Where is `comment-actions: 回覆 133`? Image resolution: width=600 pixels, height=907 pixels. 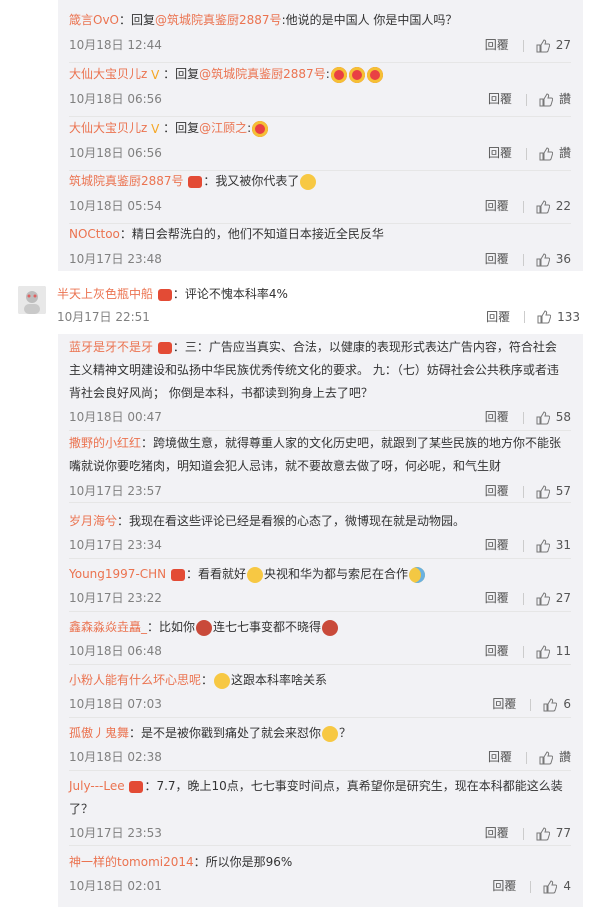 comment-actions: 回覆 133 is located at coordinates (533, 316).